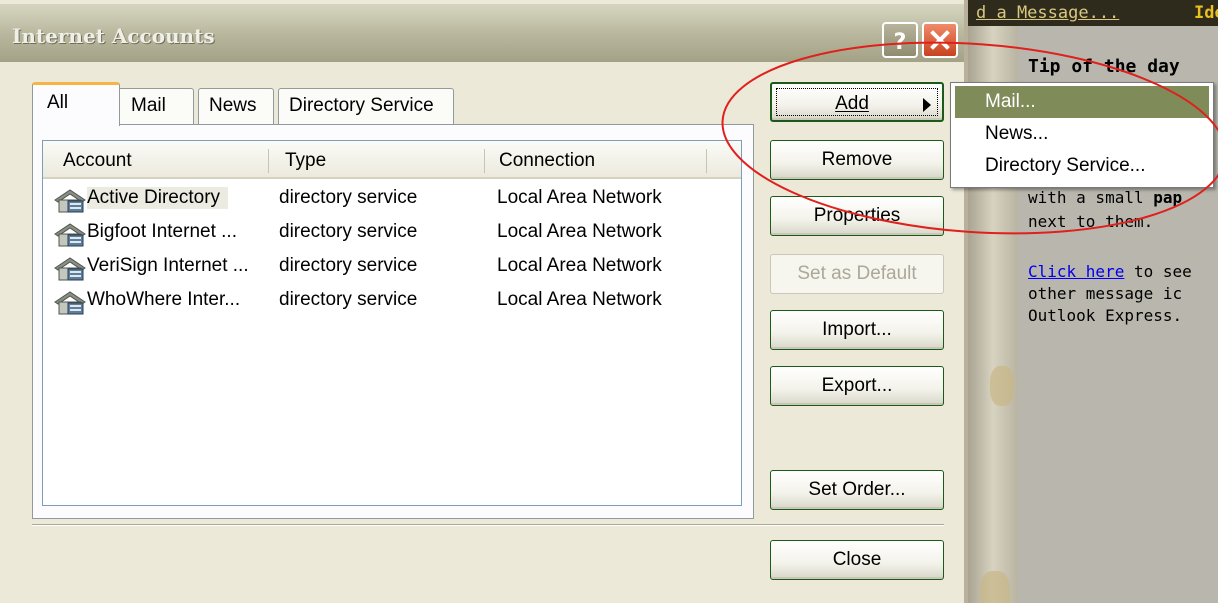 Image resolution: width=1218 pixels, height=603 pixels. What do you see at coordinates (1105, 197) in the screenshot?
I see `tip-text-line: with a small pap` at bounding box center [1105, 197].